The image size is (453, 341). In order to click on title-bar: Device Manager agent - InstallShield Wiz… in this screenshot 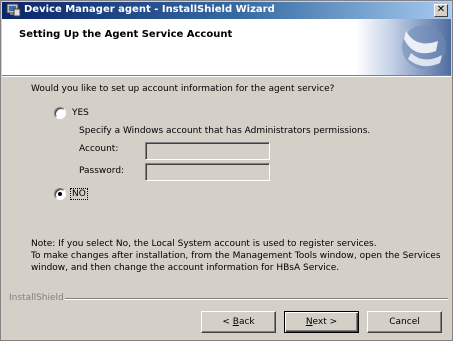, I will do `click(226, 10)`.